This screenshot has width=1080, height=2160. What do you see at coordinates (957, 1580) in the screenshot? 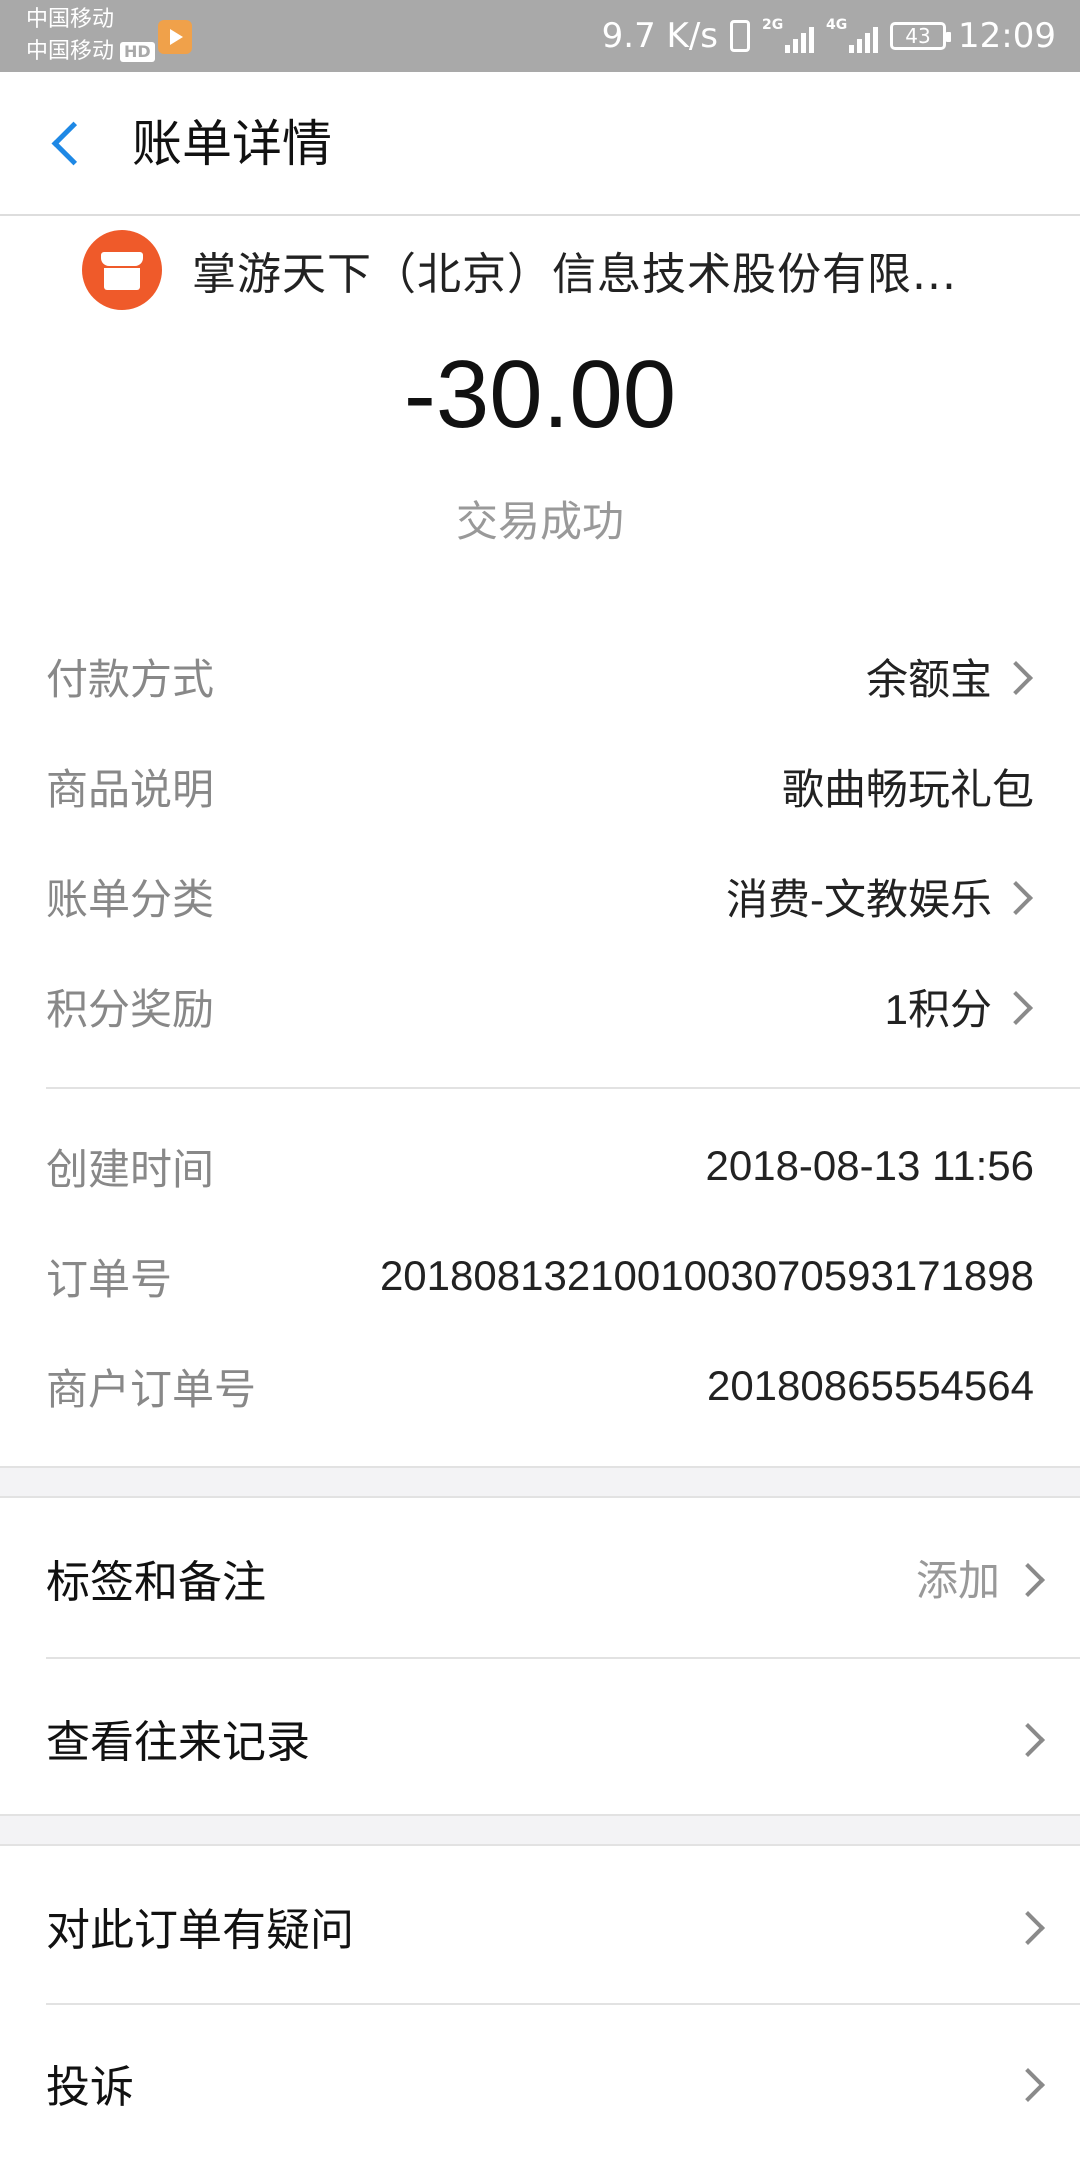
I see `tags-notes-add: 添加` at bounding box center [957, 1580].